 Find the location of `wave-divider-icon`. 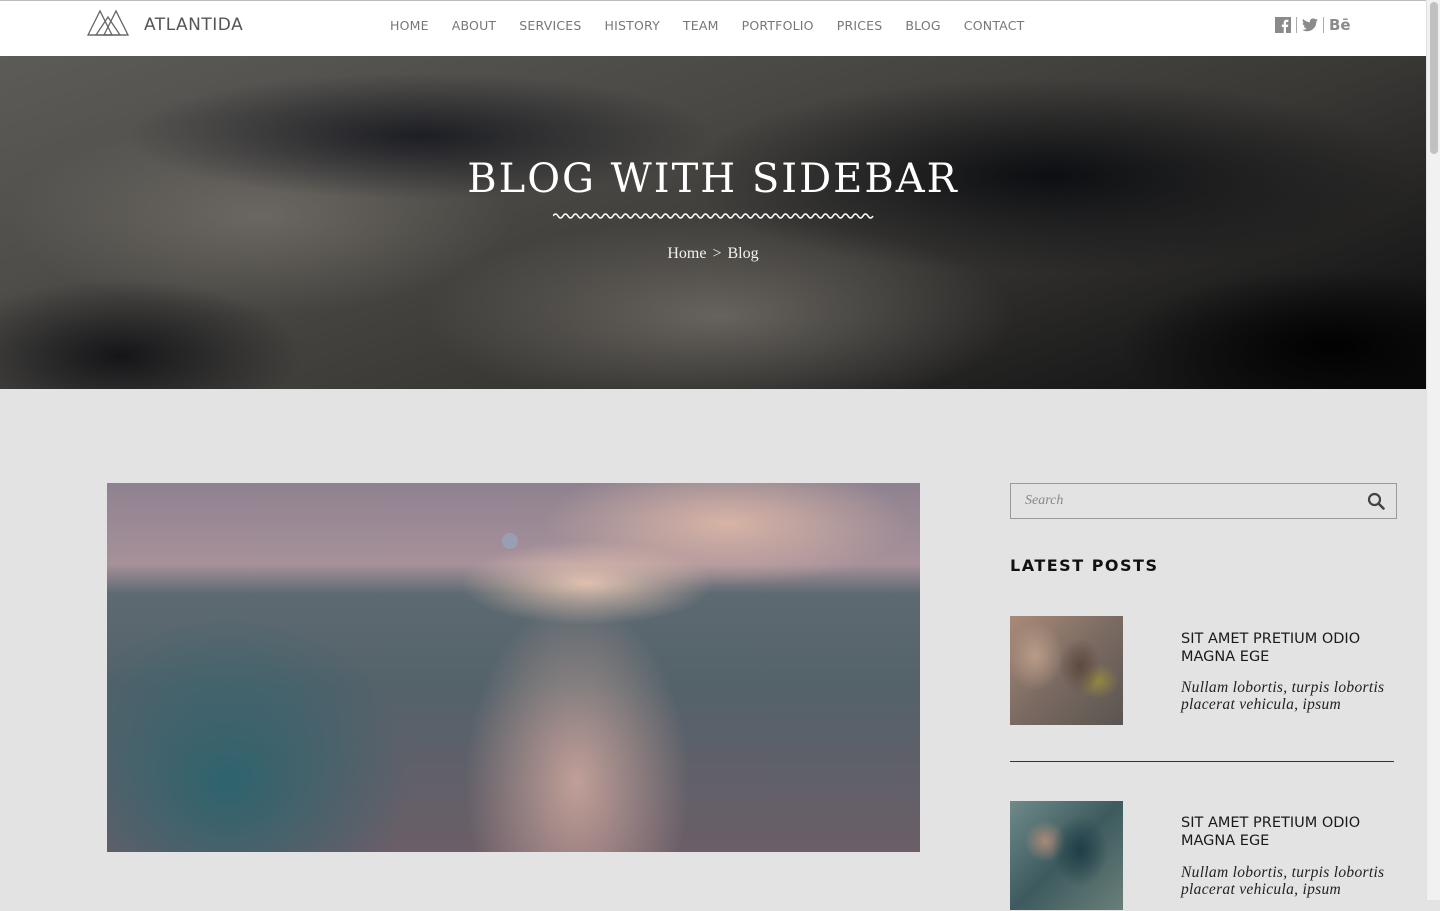

wave-divider-icon is located at coordinates (713, 216).